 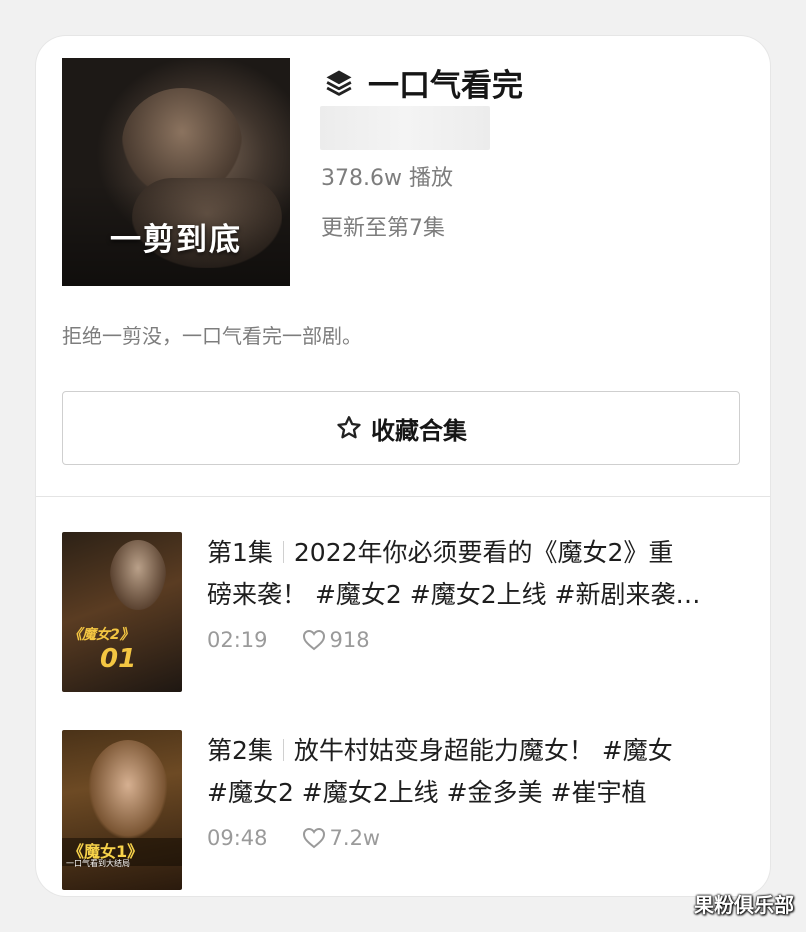 What do you see at coordinates (339, 83) in the screenshot?
I see `layers-icon` at bounding box center [339, 83].